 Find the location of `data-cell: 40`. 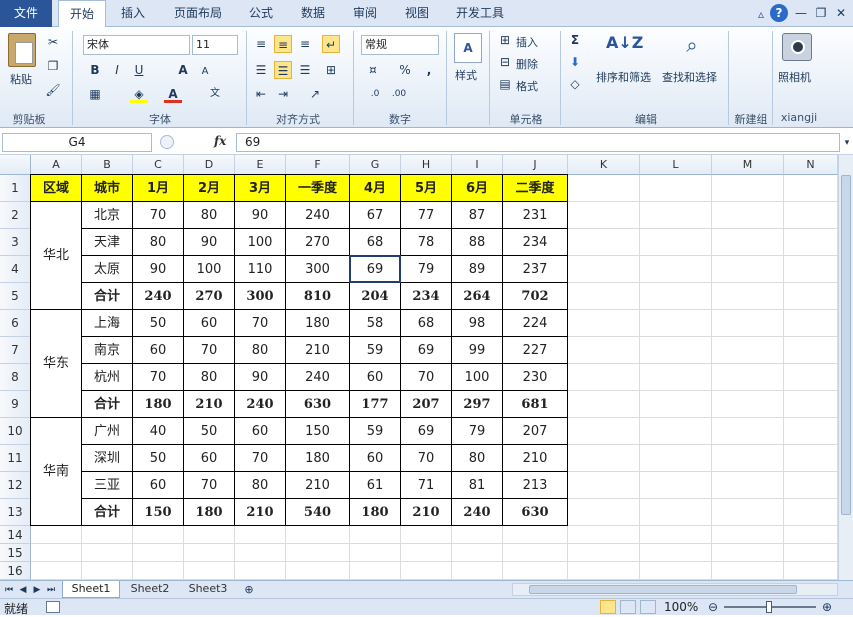

data-cell: 40 is located at coordinates (158, 431).